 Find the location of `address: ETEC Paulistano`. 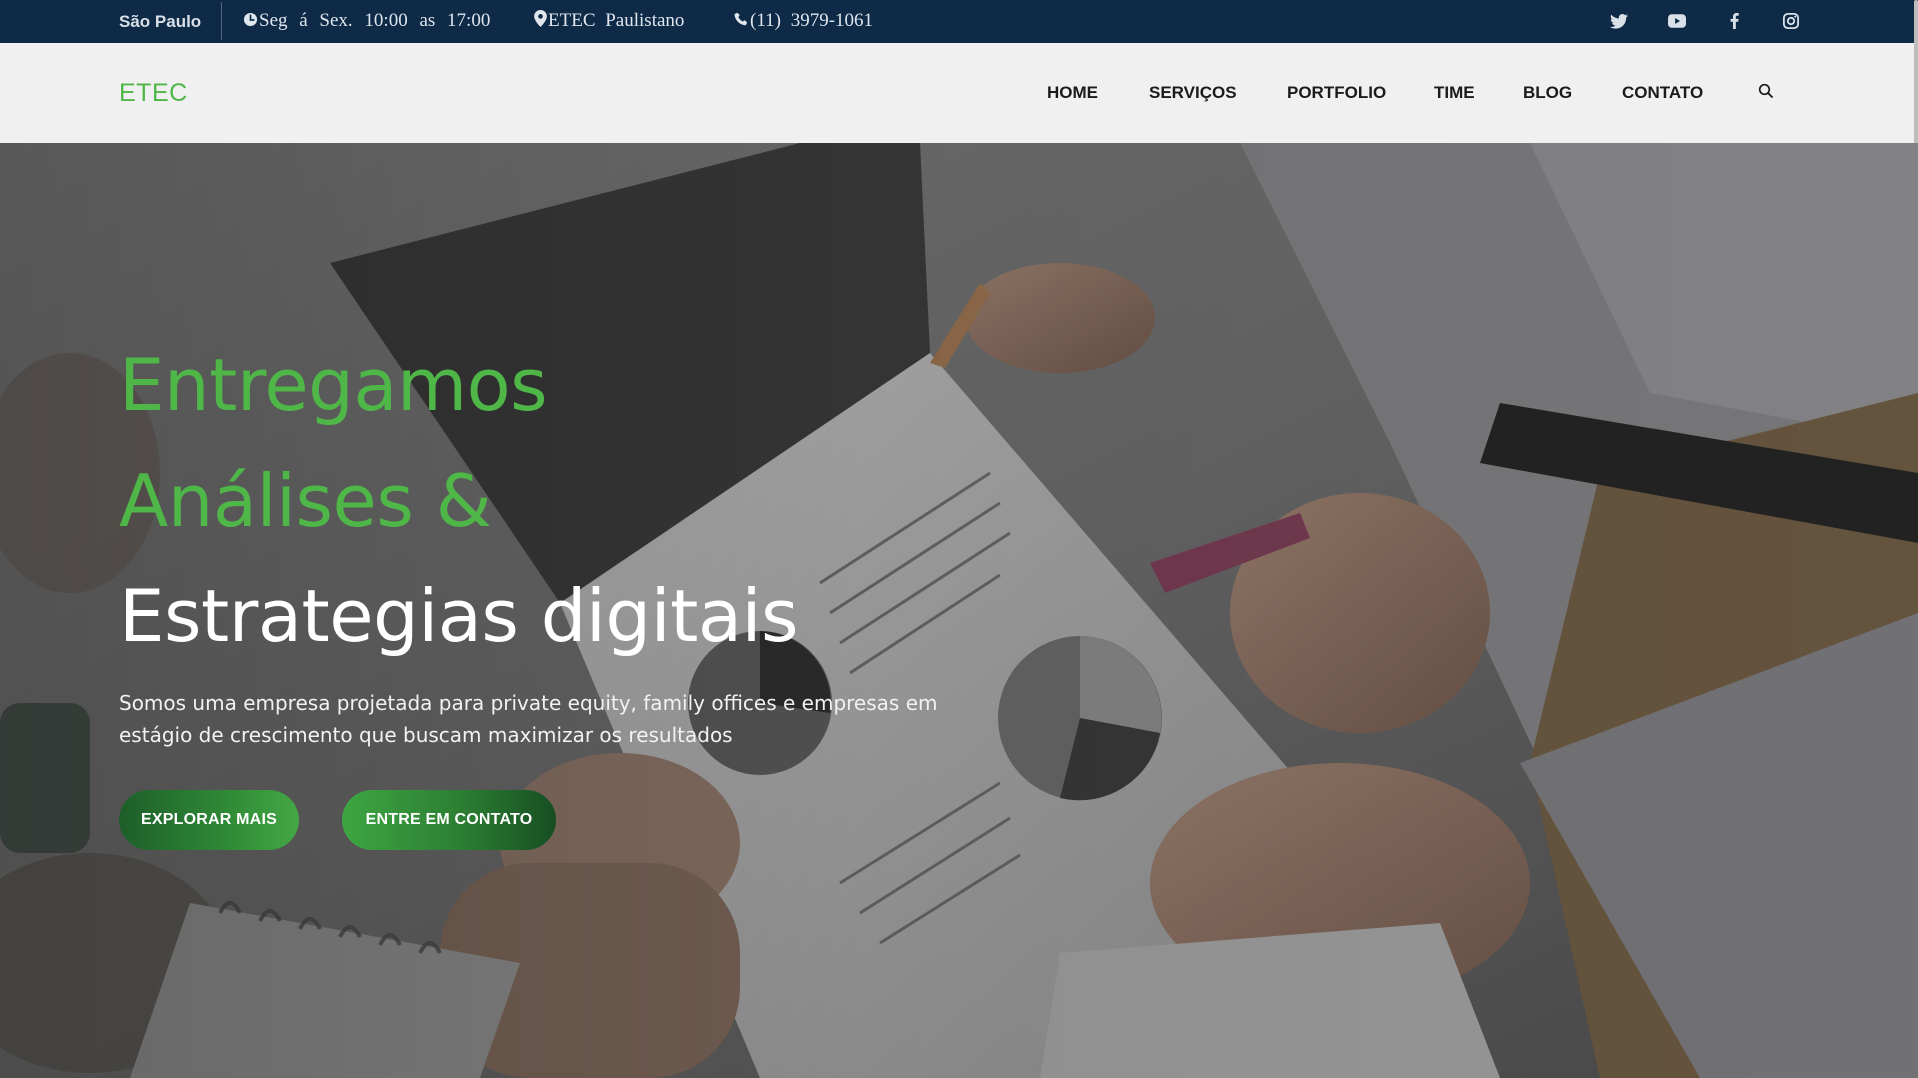

address: ETEC Paulistano is located at coordinates (609, 21).